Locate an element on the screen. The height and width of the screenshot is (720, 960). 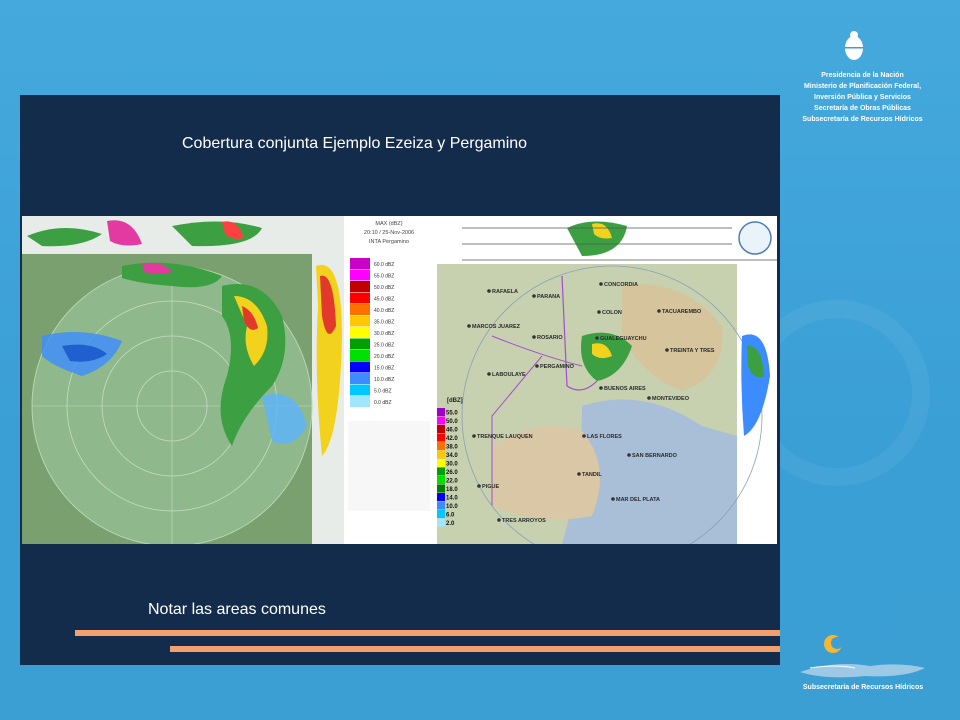
inta-logo-icon is located at coordinates (755, 238).